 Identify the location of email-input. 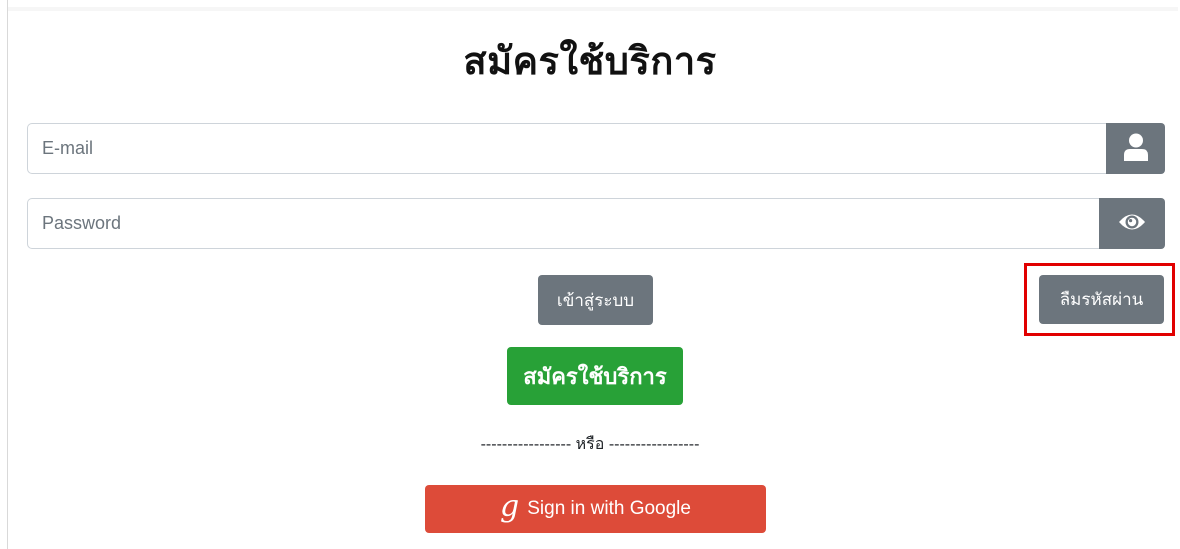
(566, 148).